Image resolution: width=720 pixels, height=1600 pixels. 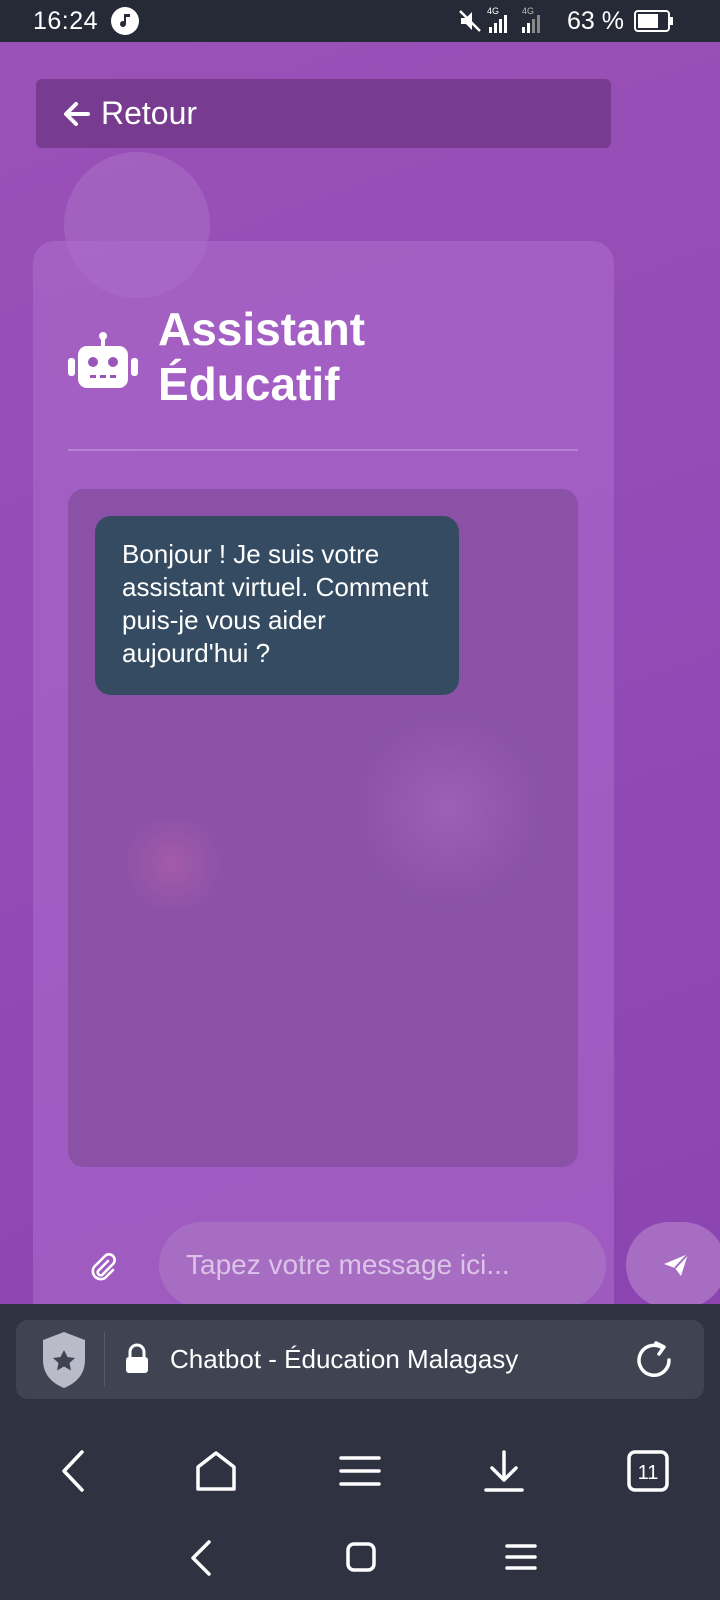 I want to click on arrow-left-icon, so click(x=77, y=113).